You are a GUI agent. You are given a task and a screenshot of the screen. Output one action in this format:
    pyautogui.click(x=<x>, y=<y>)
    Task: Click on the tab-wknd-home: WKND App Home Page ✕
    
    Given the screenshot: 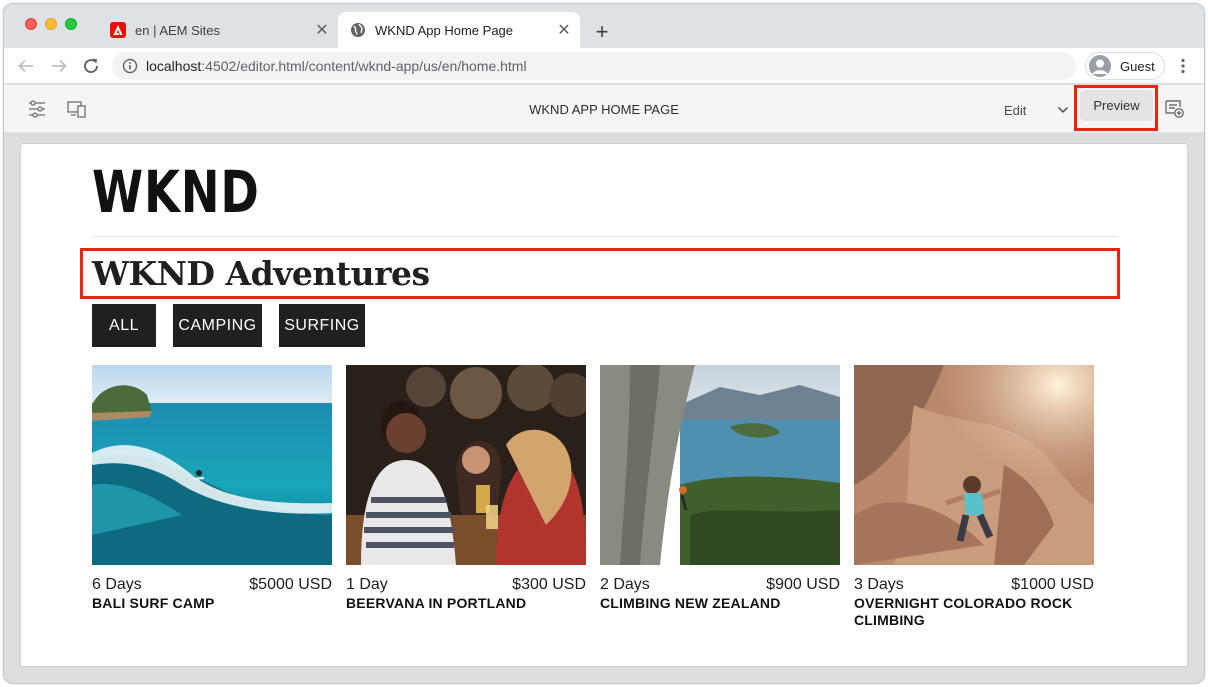 What is the action you would take?
    pyautogui.click(x=459, y=30)
    